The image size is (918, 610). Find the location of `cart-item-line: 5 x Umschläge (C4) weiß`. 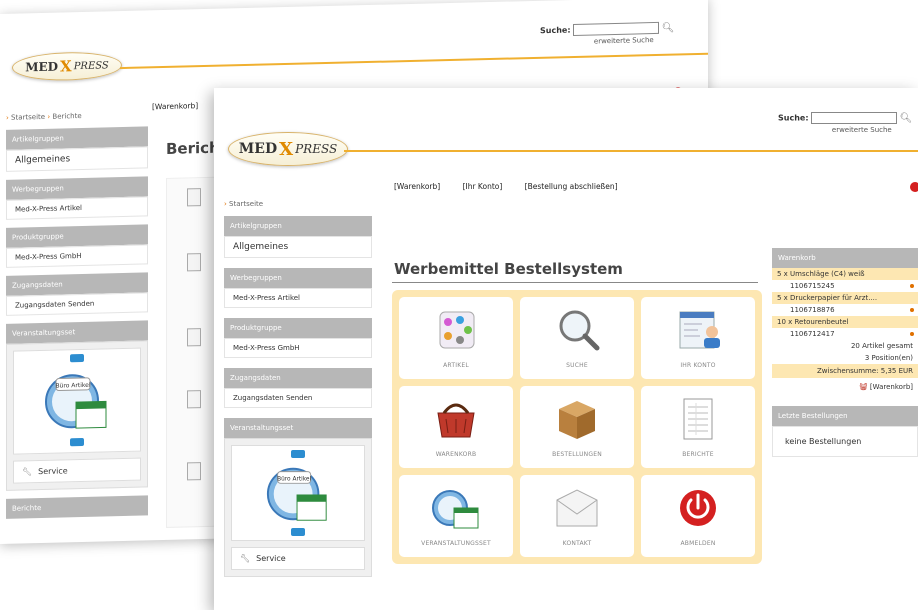

cart-item-line: 5 x Umschläge (C4) weiß is located at coordinates (845, 274).